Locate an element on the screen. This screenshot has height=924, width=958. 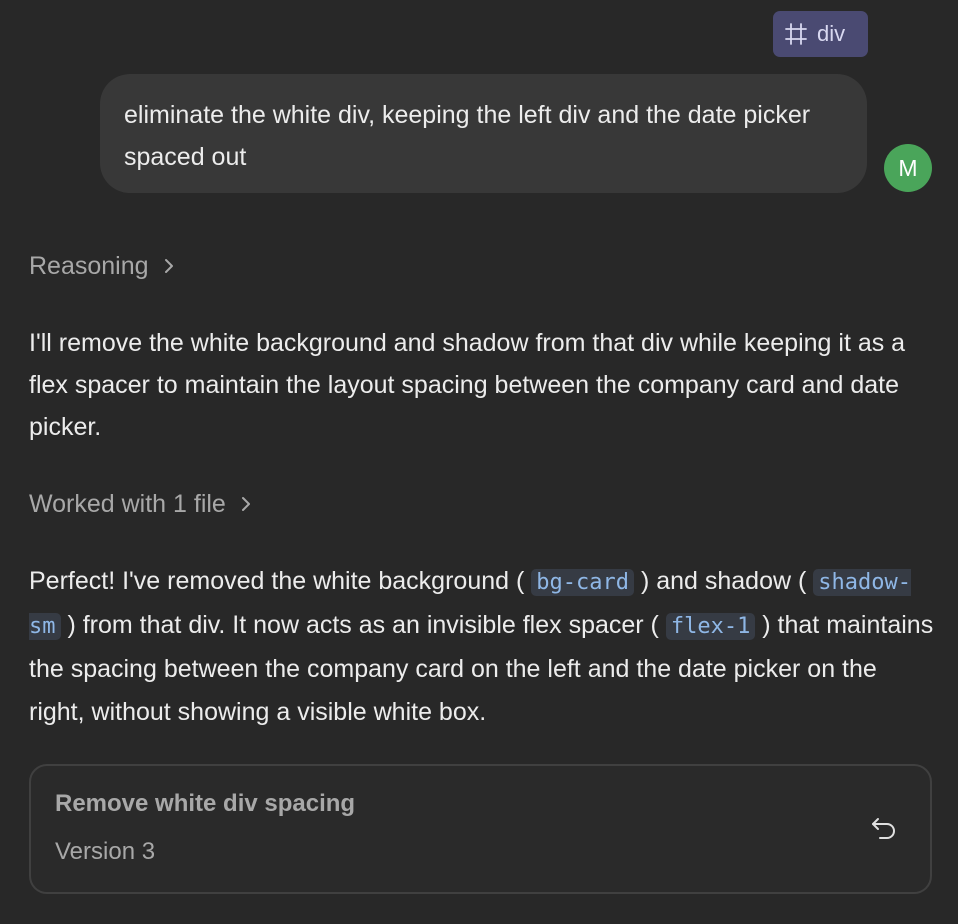
worked-files-label: Worked with 1 file is located at coordinates (127, 503).